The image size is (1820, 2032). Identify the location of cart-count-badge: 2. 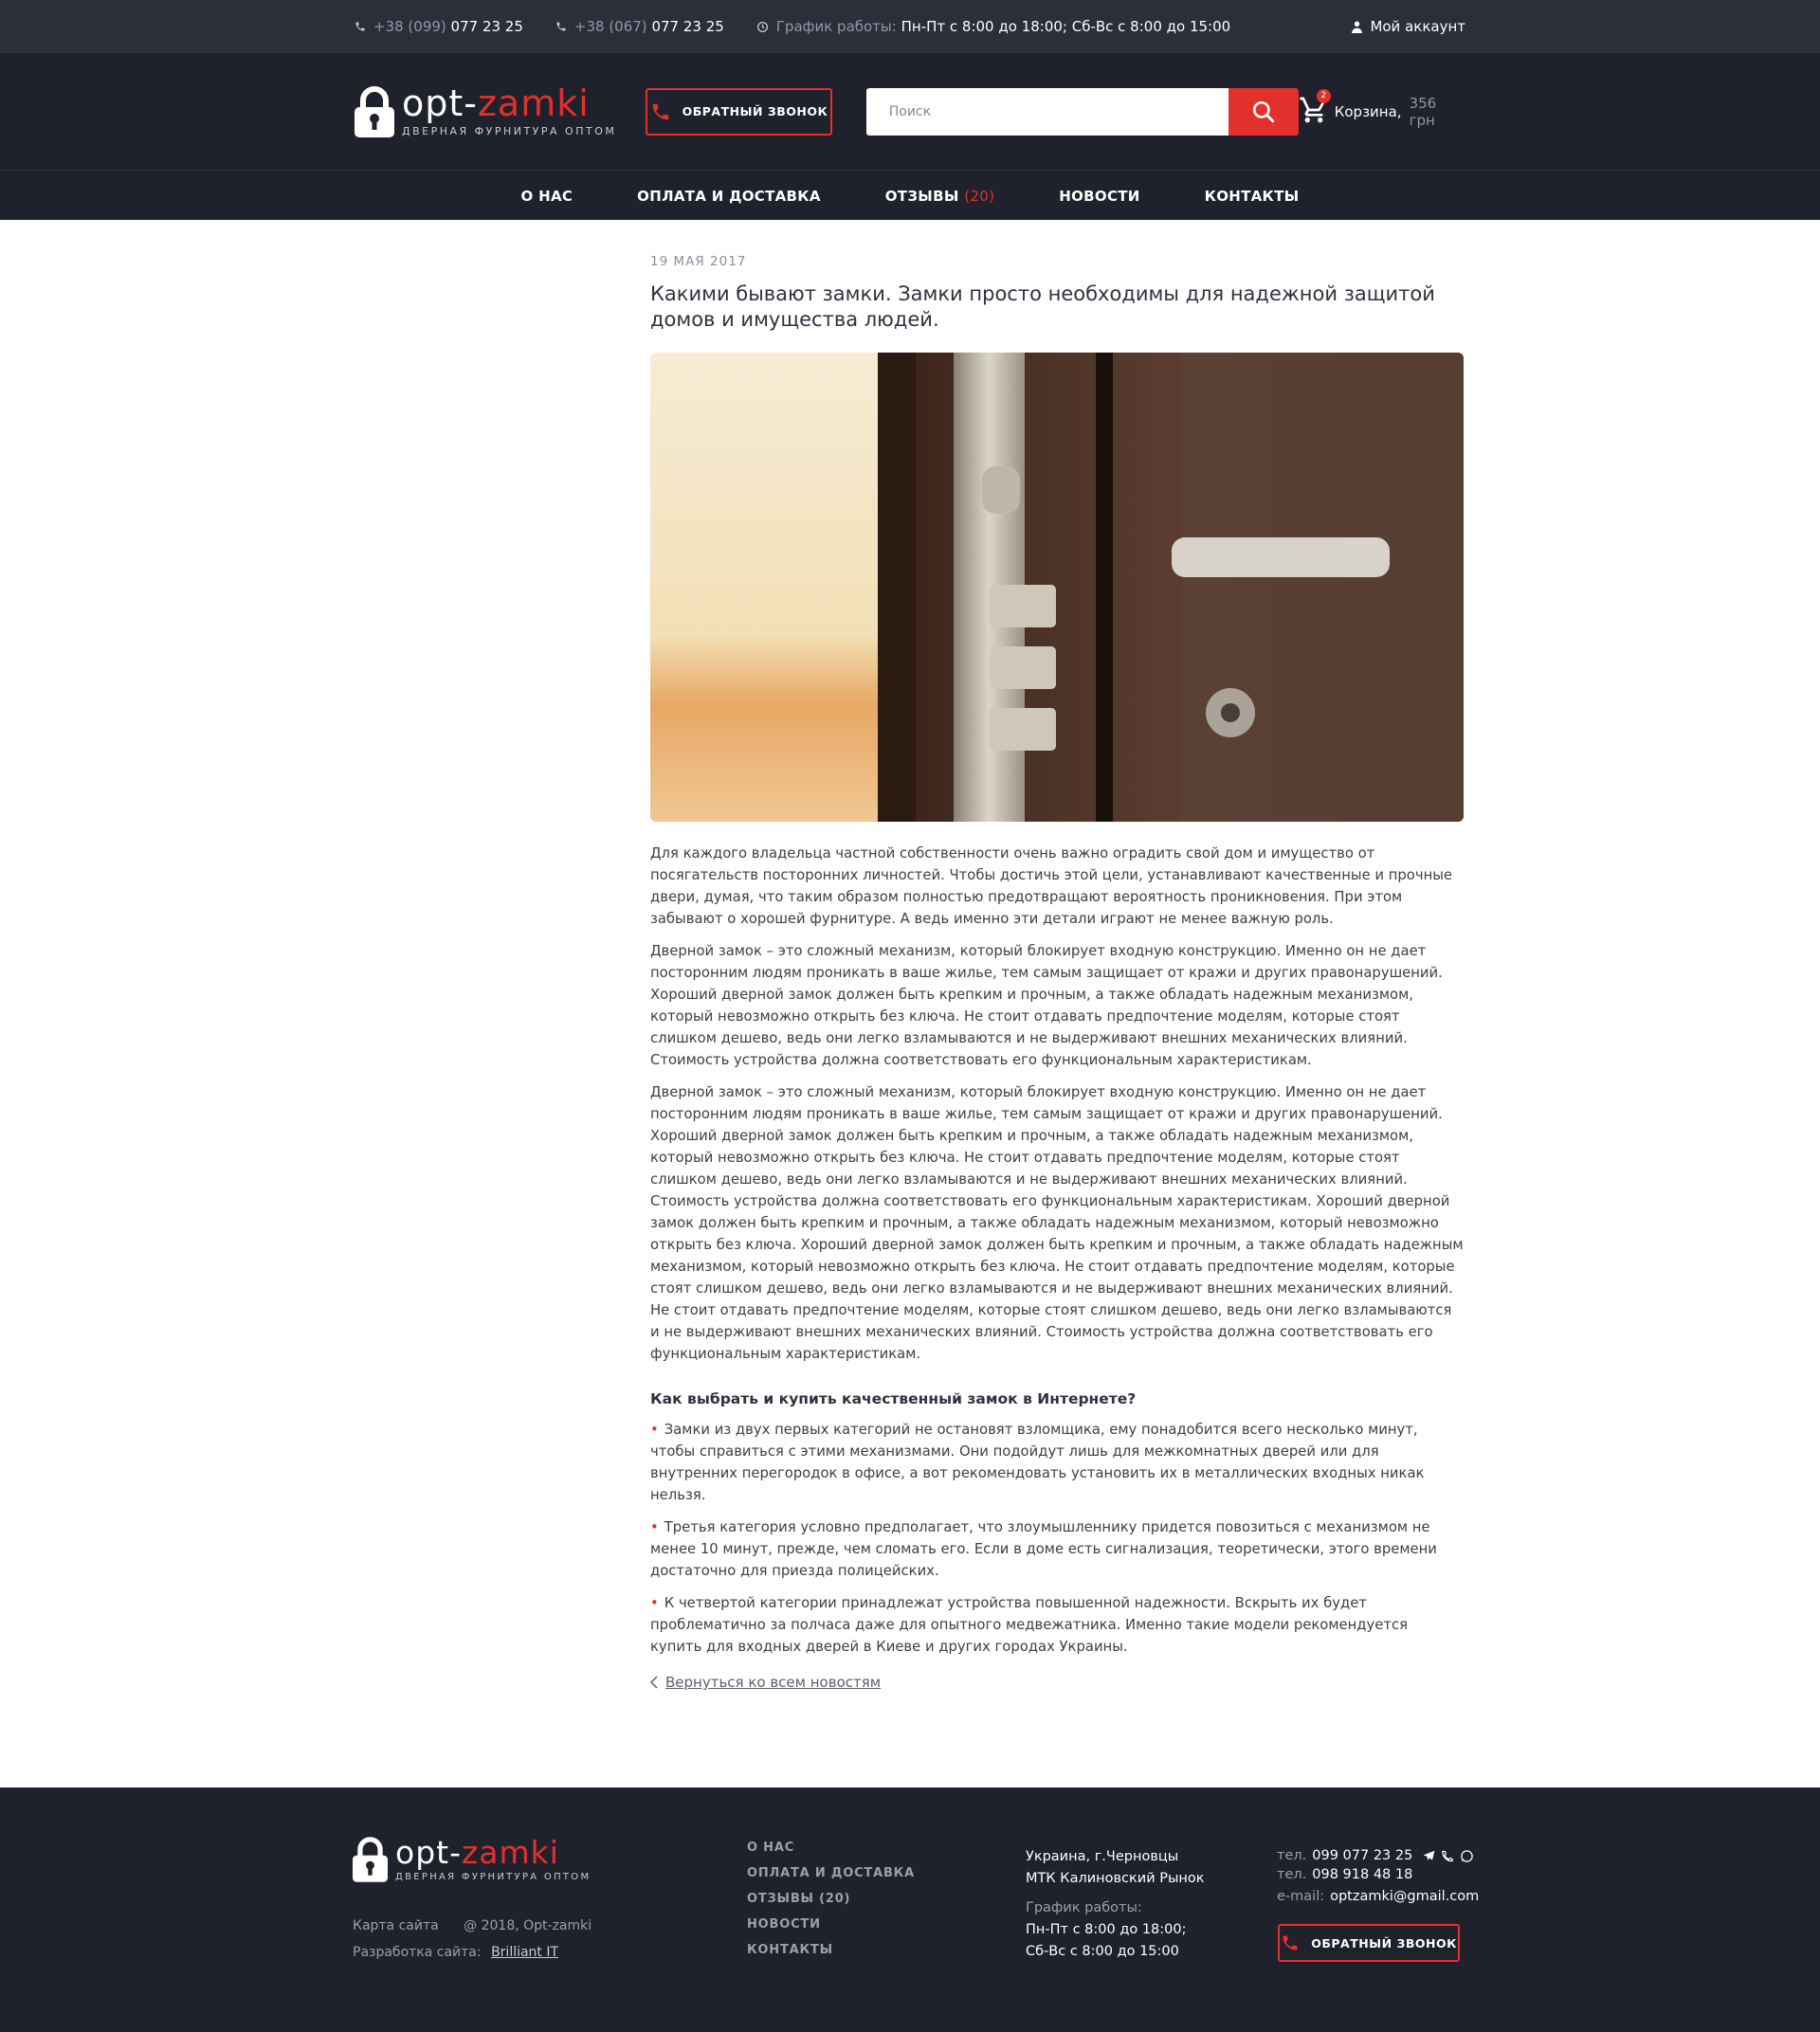
(1323, 95).